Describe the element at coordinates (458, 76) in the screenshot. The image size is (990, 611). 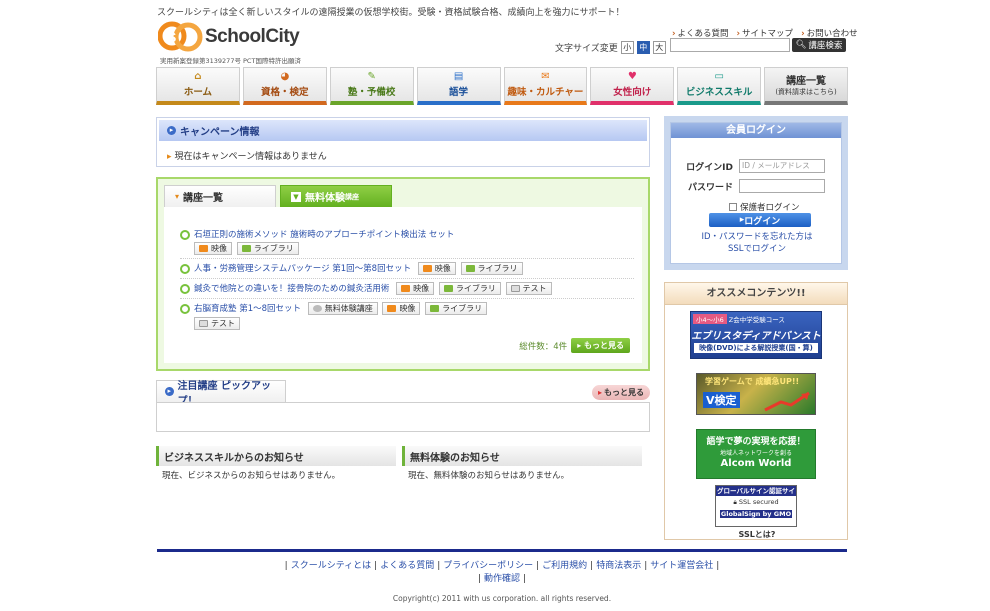
I see `book-icon: ▤` at that location.